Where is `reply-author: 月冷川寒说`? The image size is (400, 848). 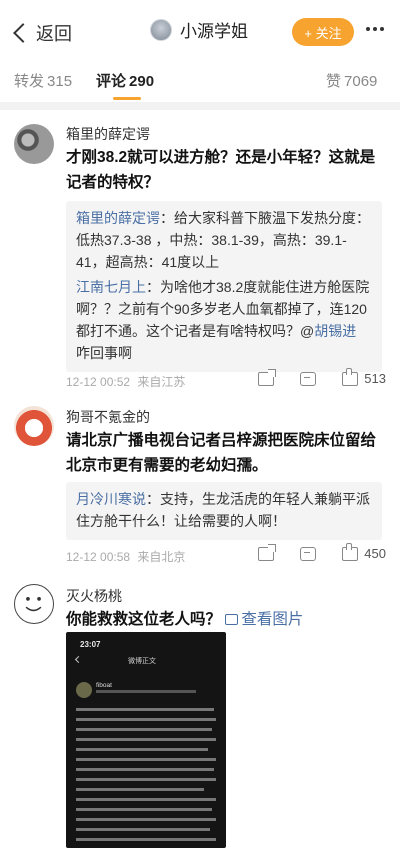 reply-author: 月冷川寒说 is located at coordinates (111, 499).